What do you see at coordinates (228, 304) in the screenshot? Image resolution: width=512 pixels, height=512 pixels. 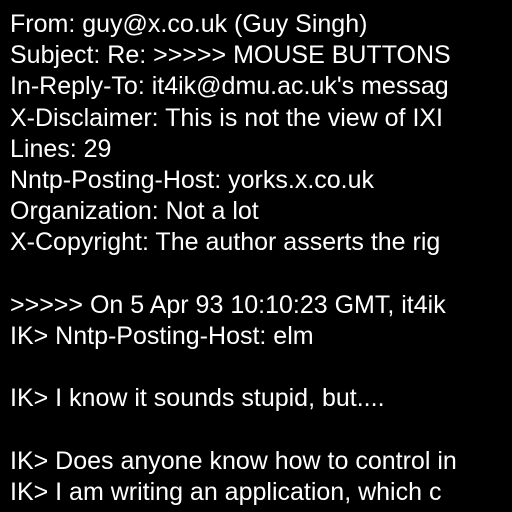 I see `quote-attribution: >>>>> On 5 Apr 93 10:10:23 GMT, it4ik` at bounding box center [228, 304].